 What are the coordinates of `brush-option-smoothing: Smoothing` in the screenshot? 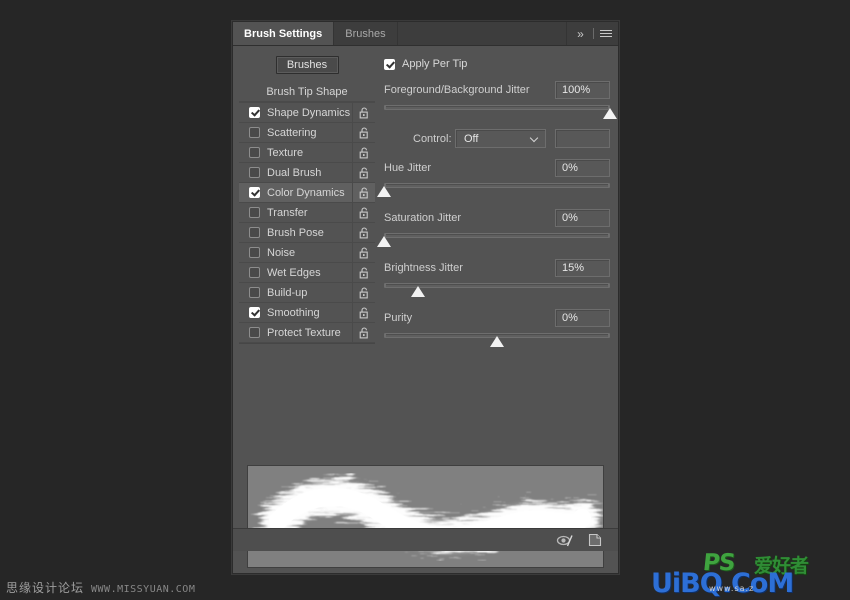 It's located at (307, 313).